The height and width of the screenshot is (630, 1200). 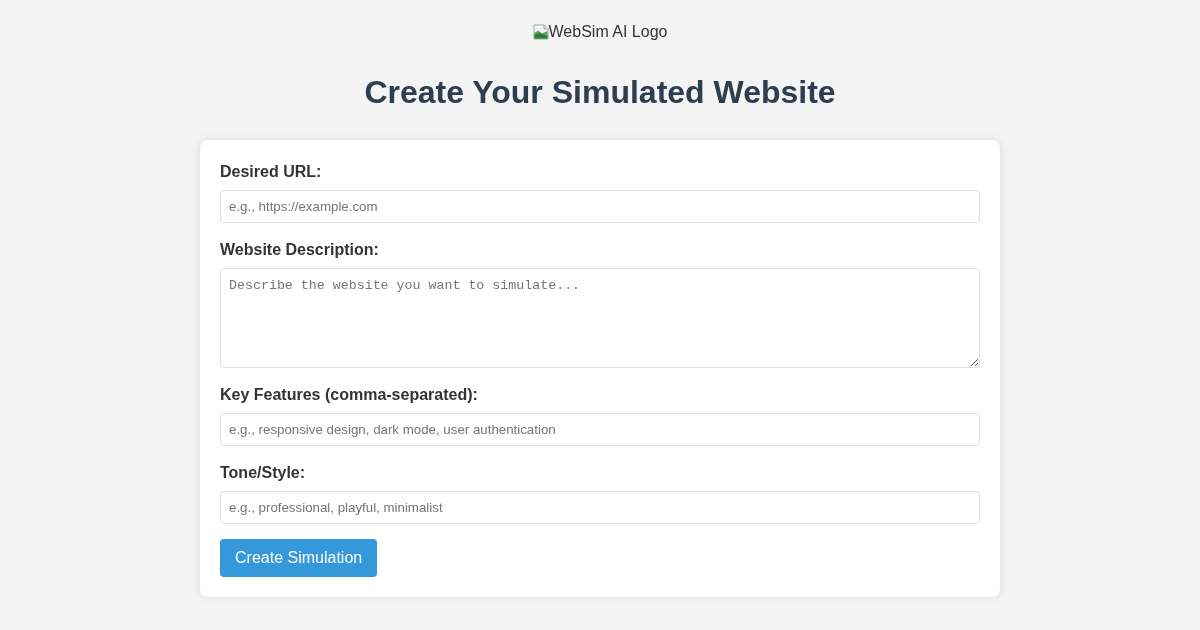 What do you see at coordinates (299, 250) in the screenshot?
I see `field-label: Website Description:` at bounding box center [299, 250].